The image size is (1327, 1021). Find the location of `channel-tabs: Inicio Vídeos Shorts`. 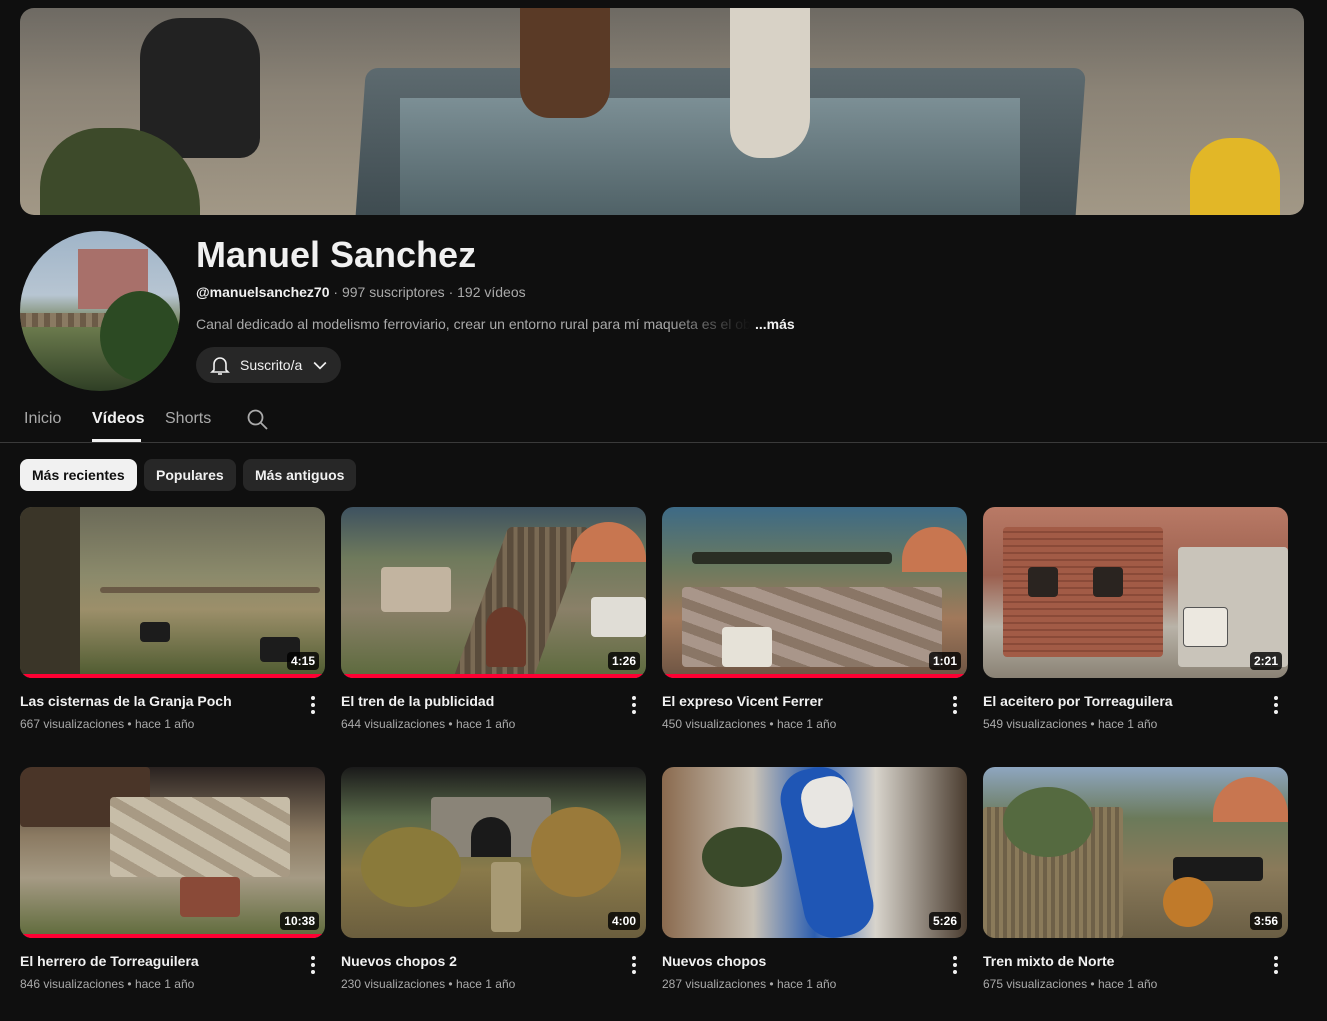

channel-tabs: Inicio Vídeos Shorts is located at coordinates (663, 420).